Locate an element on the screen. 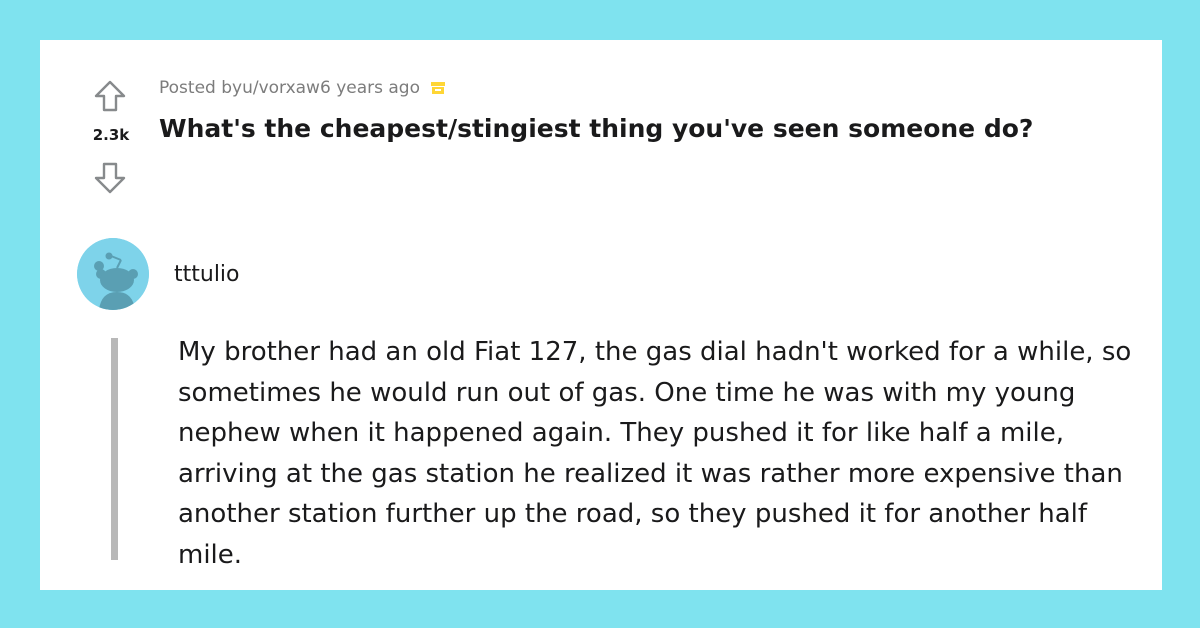 This screenshot has height=628, width=1200. vote-count: 2.3k is located at coordinates (111, 135).